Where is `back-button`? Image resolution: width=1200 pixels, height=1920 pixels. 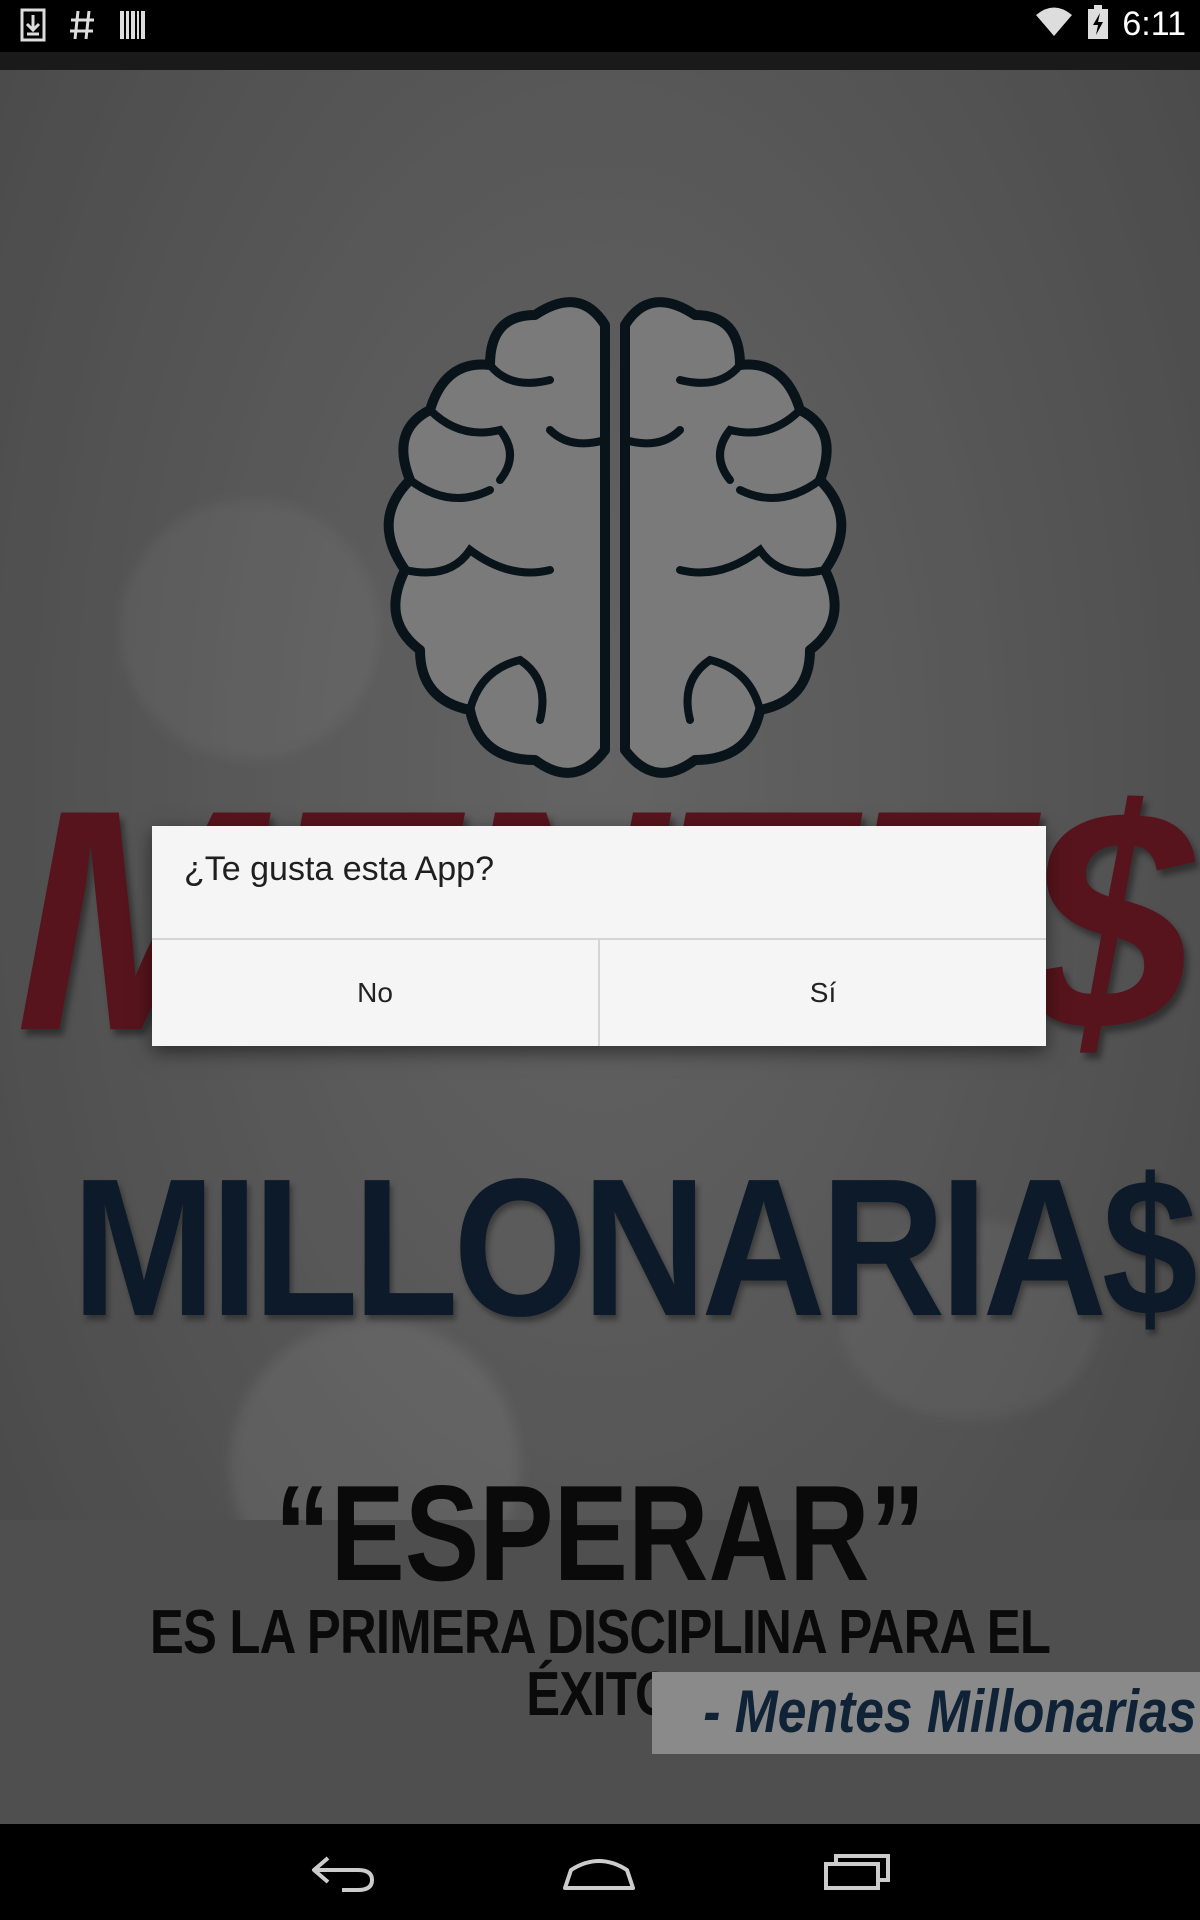
back-button is located at coordinates (343, 1872).